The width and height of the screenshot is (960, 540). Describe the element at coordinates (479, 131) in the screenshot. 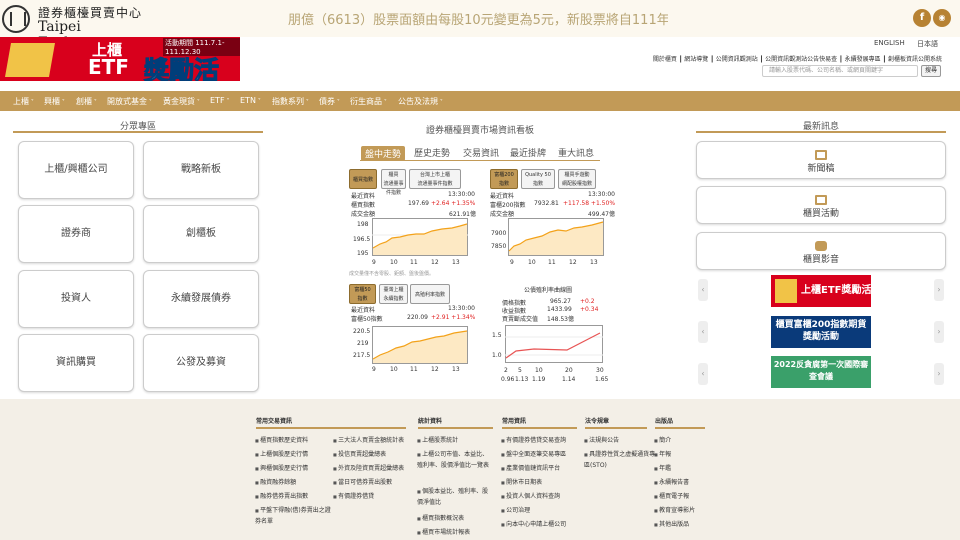

I see `market-board-title: 證券櫃檯買賣市場資訊看板` at that location.